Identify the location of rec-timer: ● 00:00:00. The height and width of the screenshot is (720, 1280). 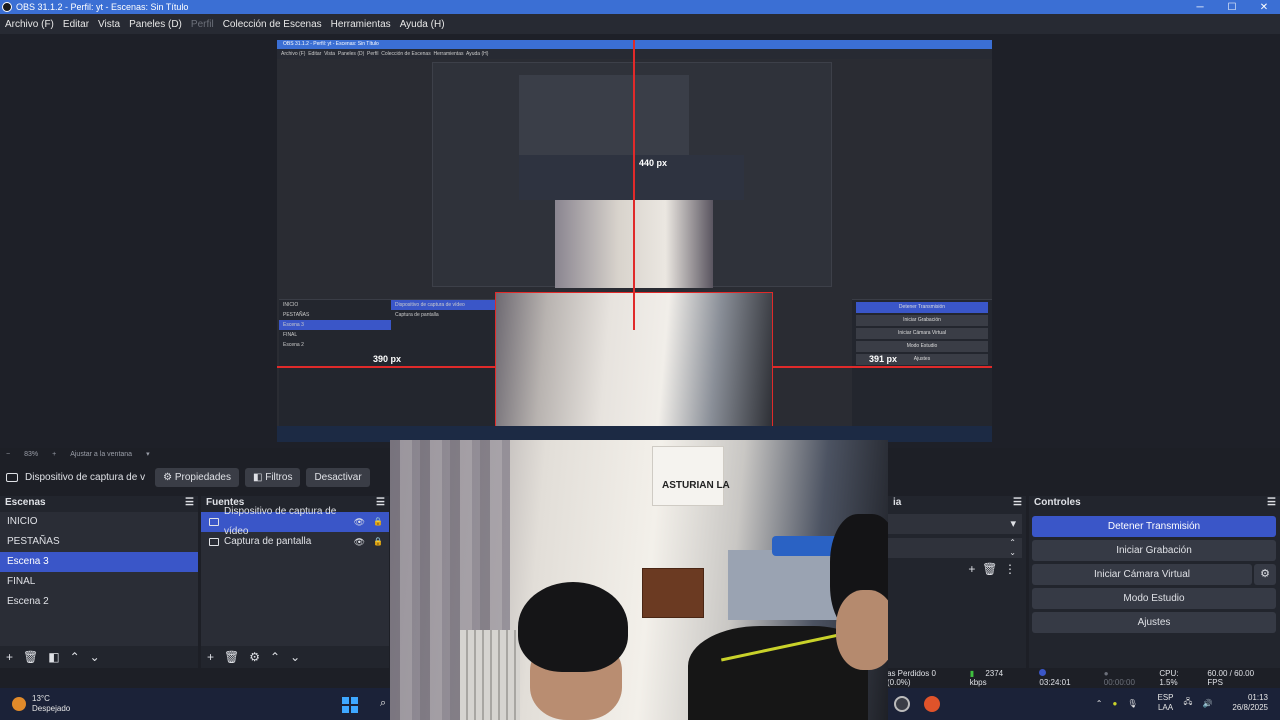
(1119, 678).